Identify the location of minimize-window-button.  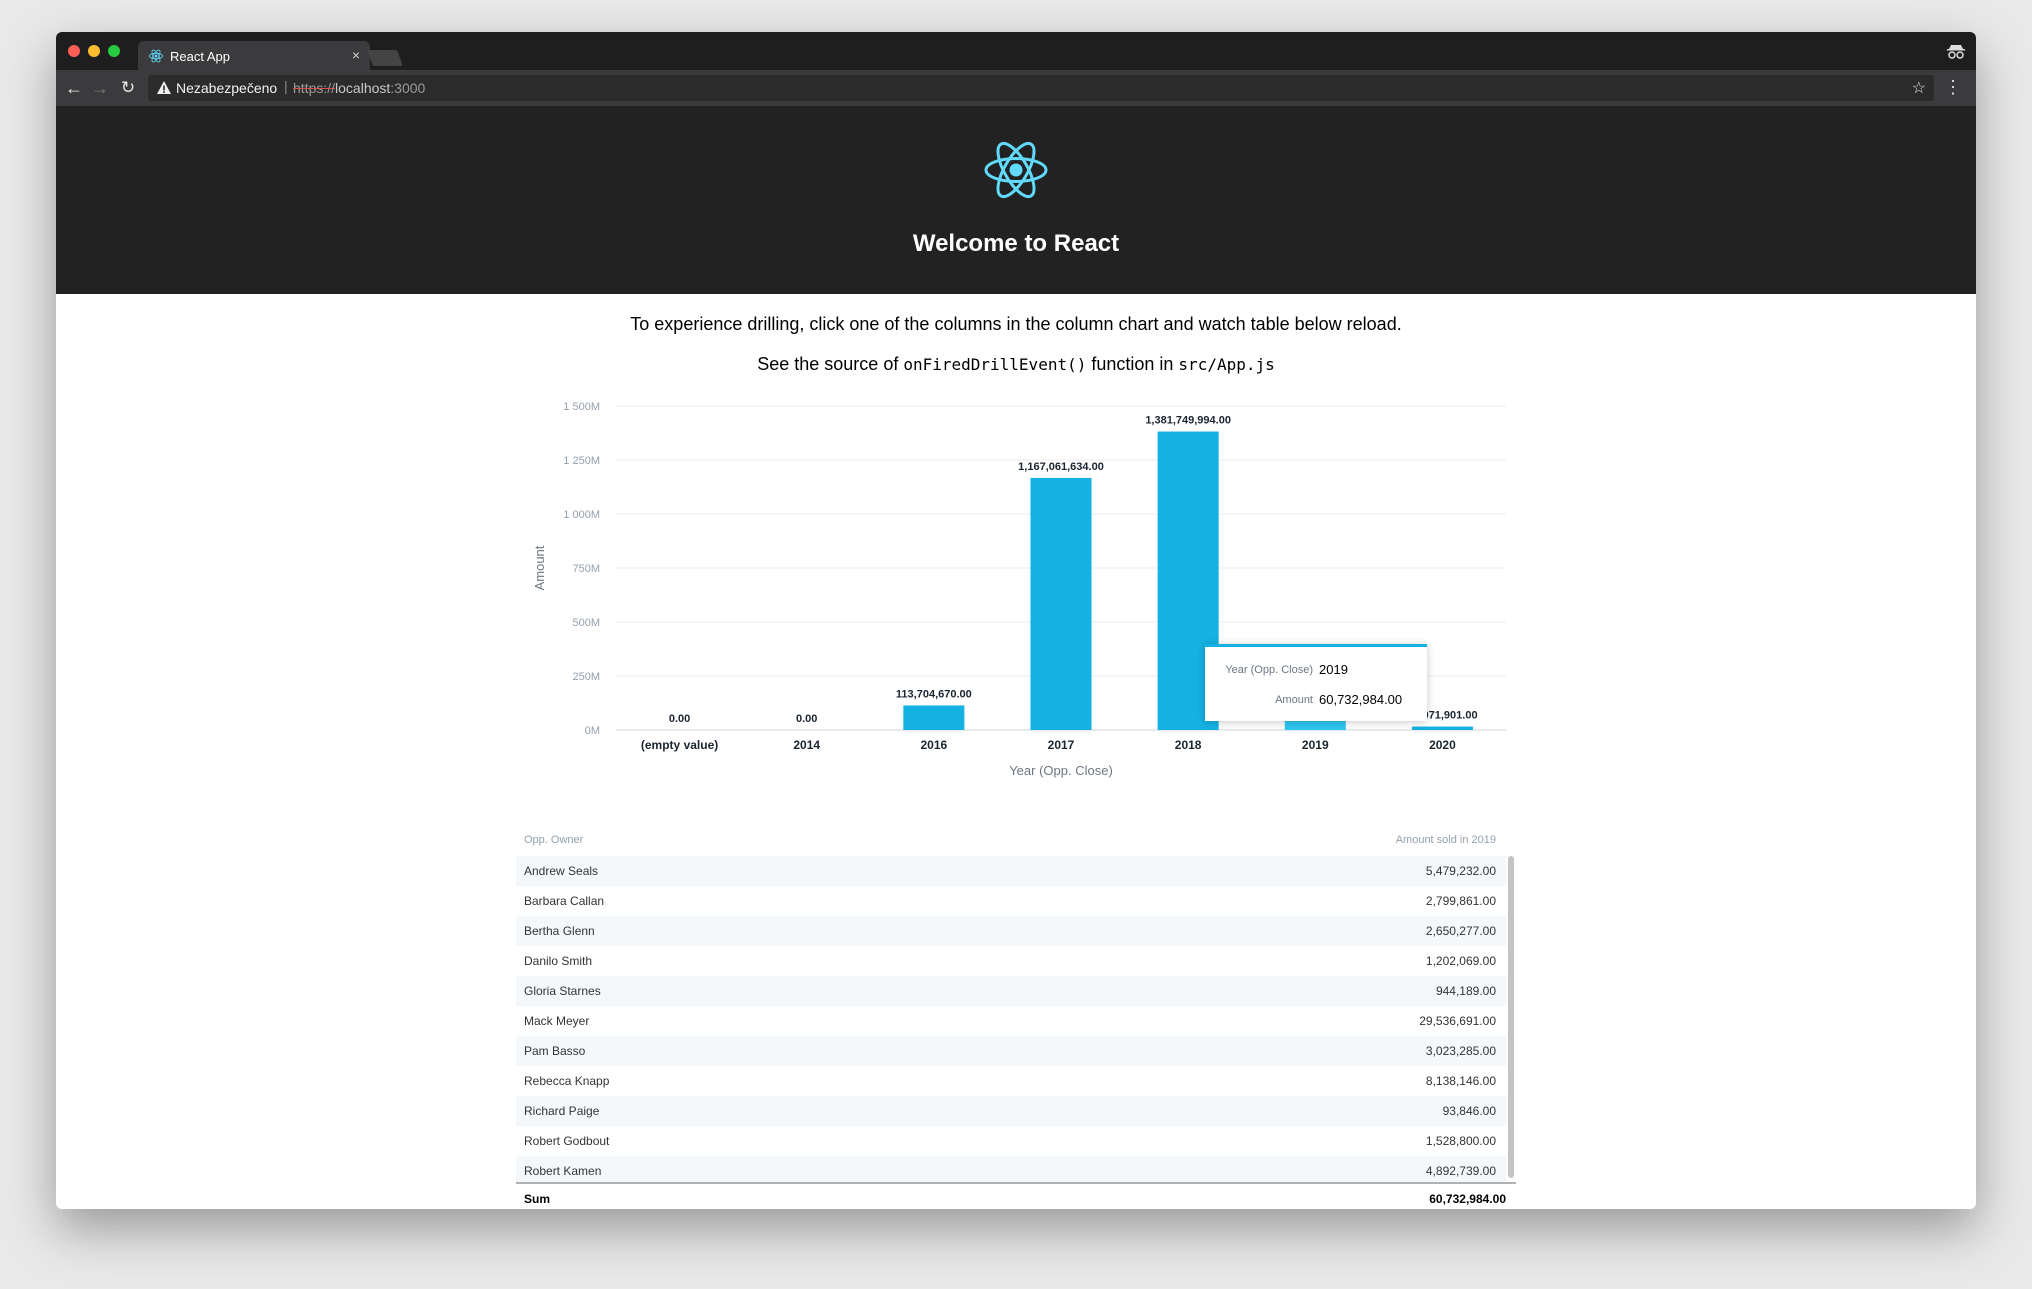
(94, 51).